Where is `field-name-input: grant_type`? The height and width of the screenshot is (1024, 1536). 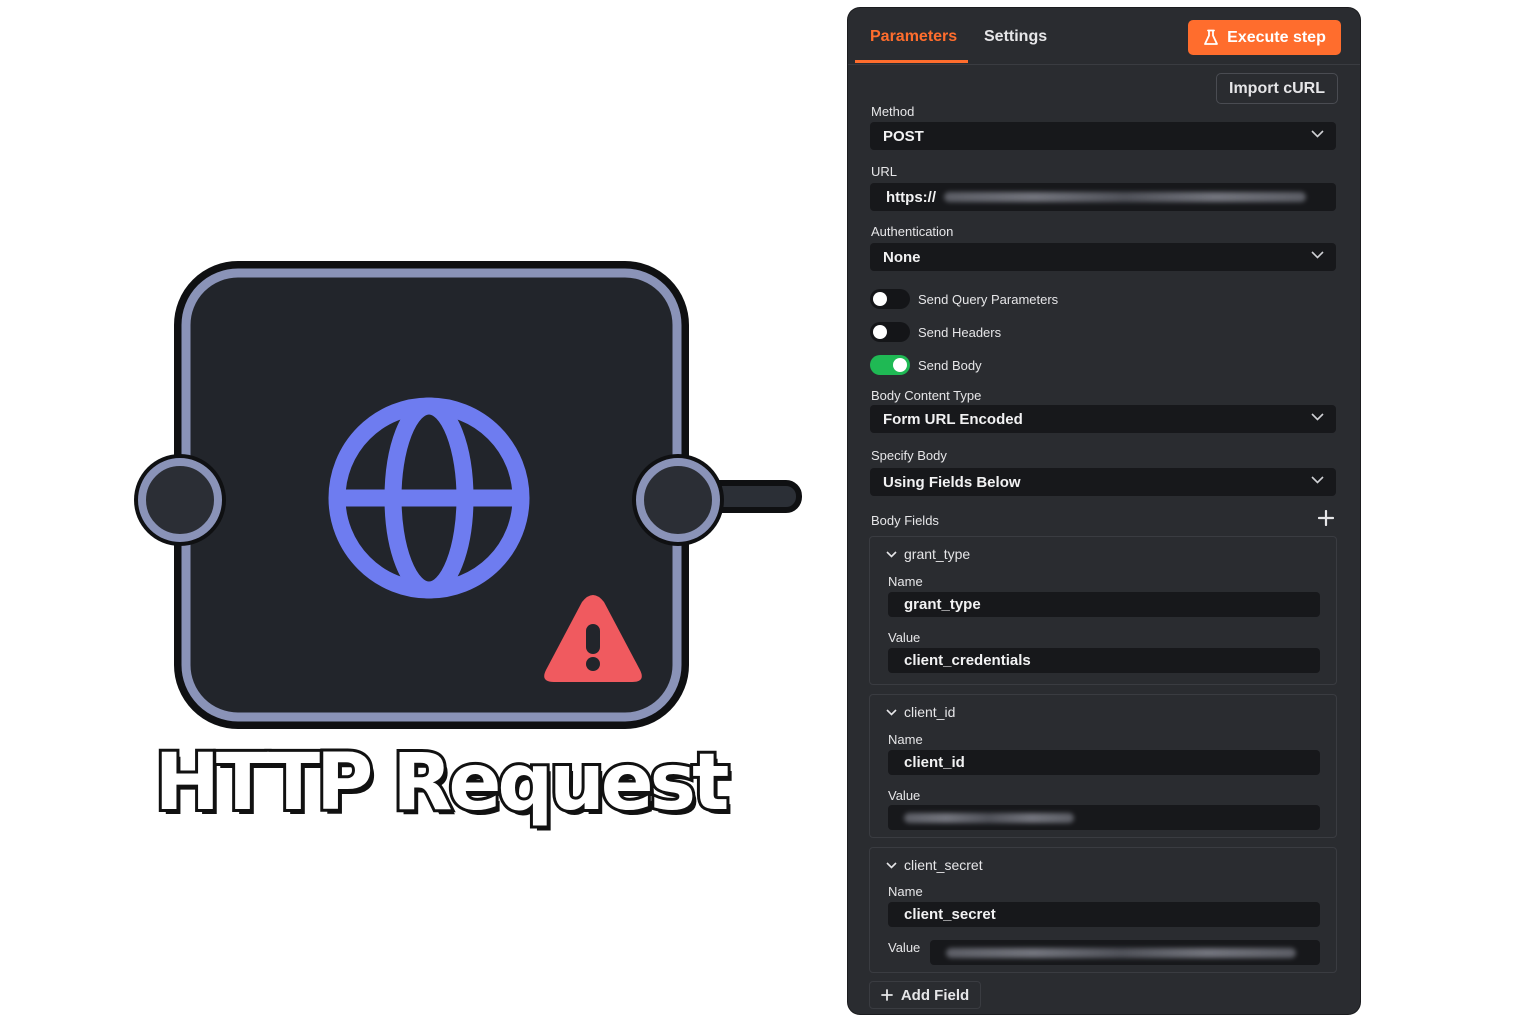
field-name-input: grant_type is located at coordinates (1104, 604).